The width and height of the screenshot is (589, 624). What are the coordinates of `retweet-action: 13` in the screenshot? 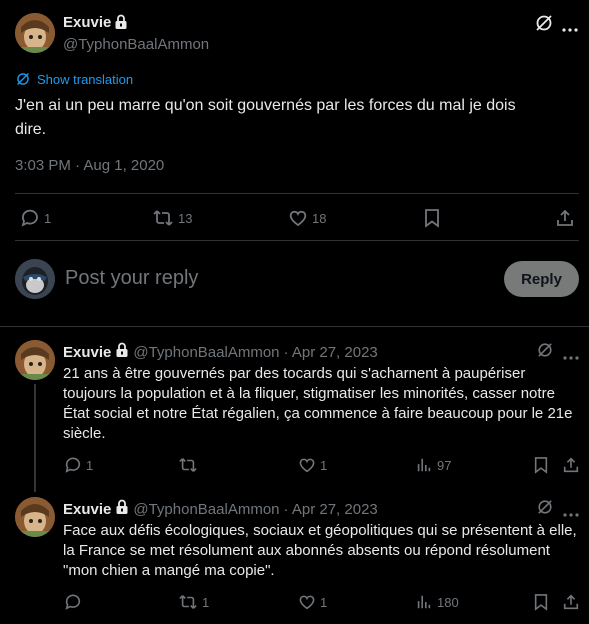 It's located at (172, 218).